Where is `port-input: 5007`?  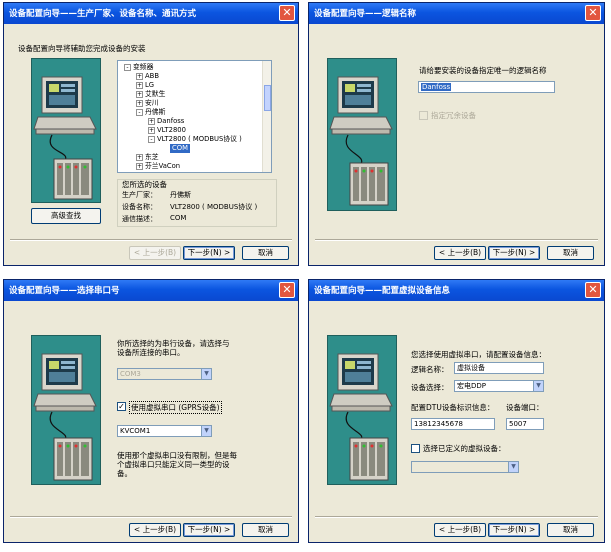 port-input: 5007 is located at coordinates (525, 424).